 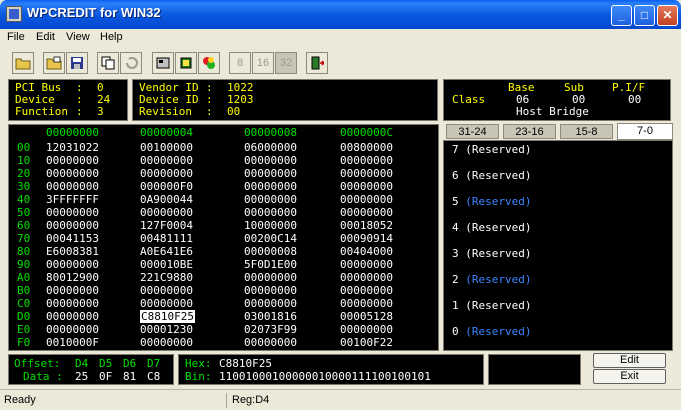 What do you see at coordinates (366, 225) in the screenshot?
I see `register-cell: 00018052` at bounding box center [366, 225].